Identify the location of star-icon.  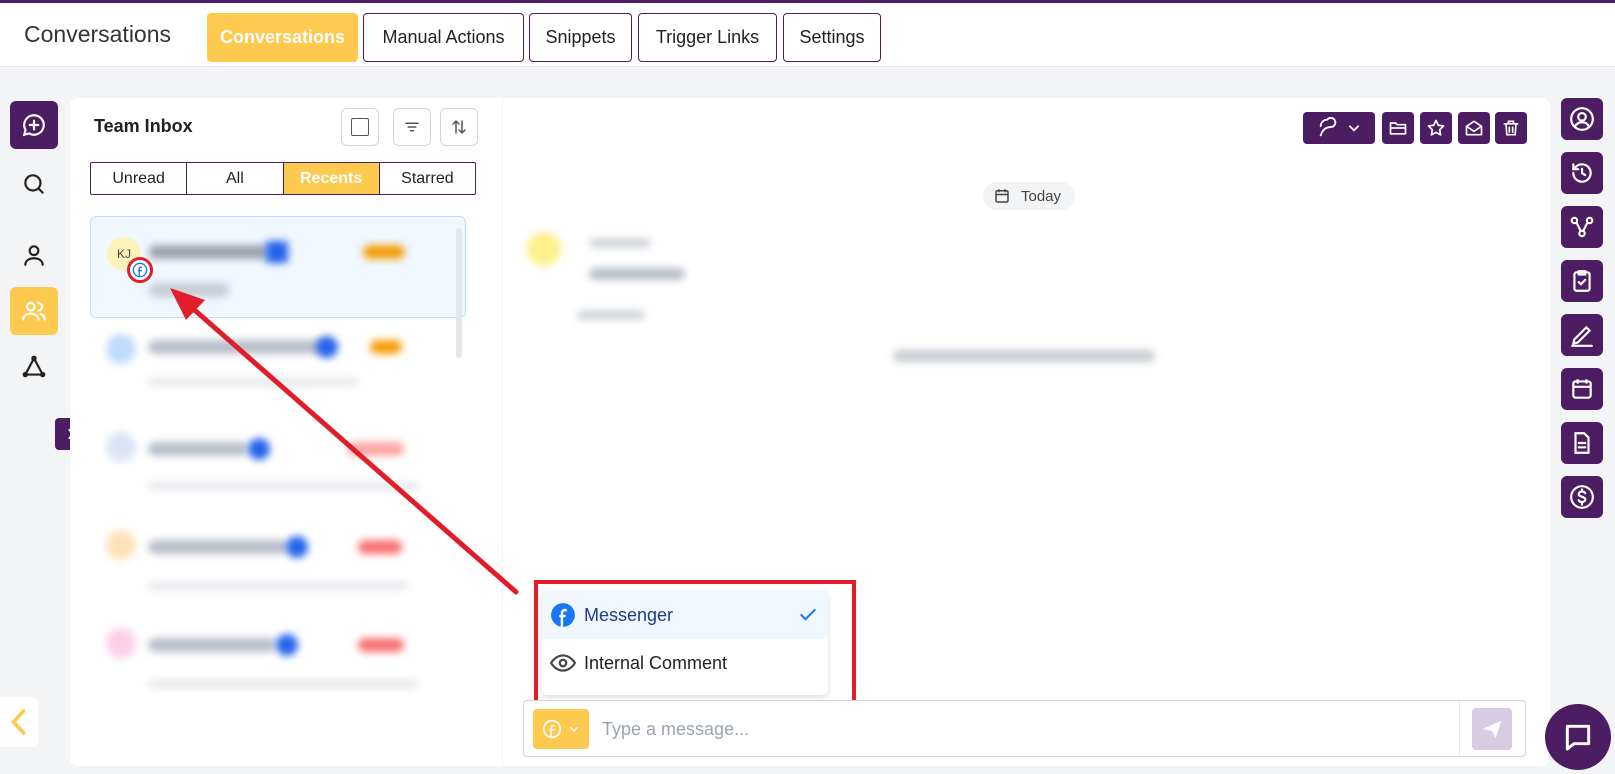
(1436, 127).